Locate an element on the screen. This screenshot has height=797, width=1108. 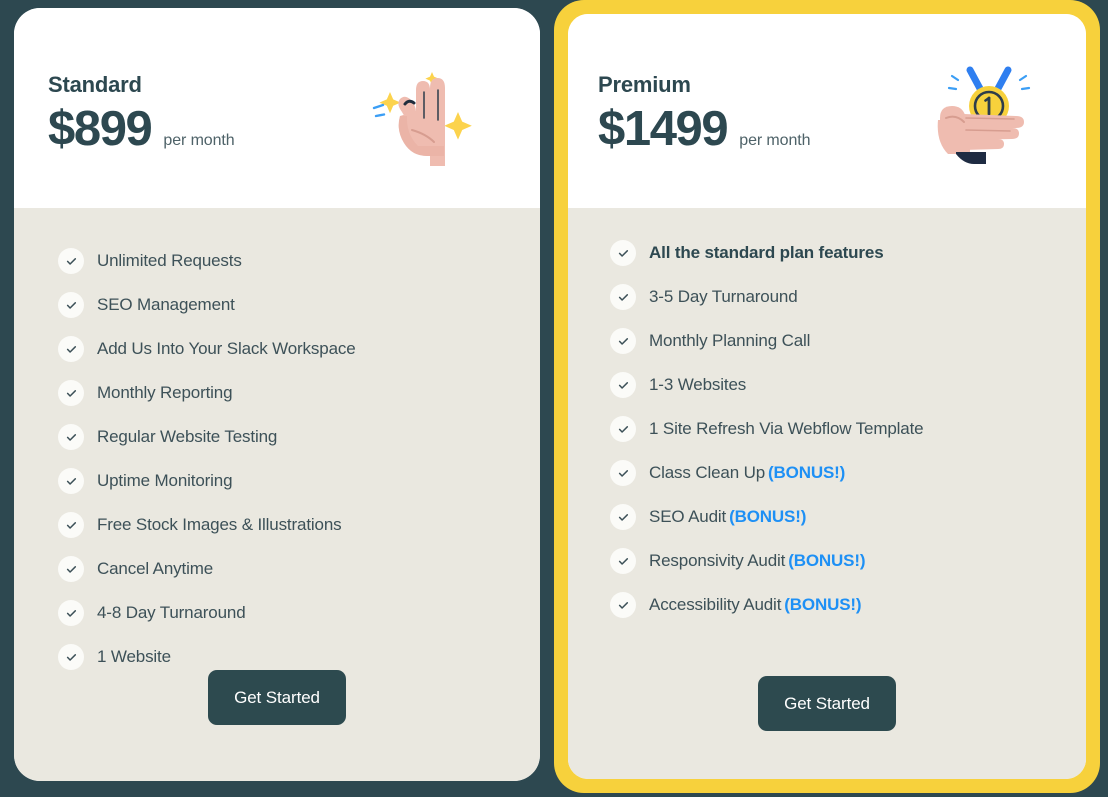
plan-name: Premium is located at coordinates (644, 84).